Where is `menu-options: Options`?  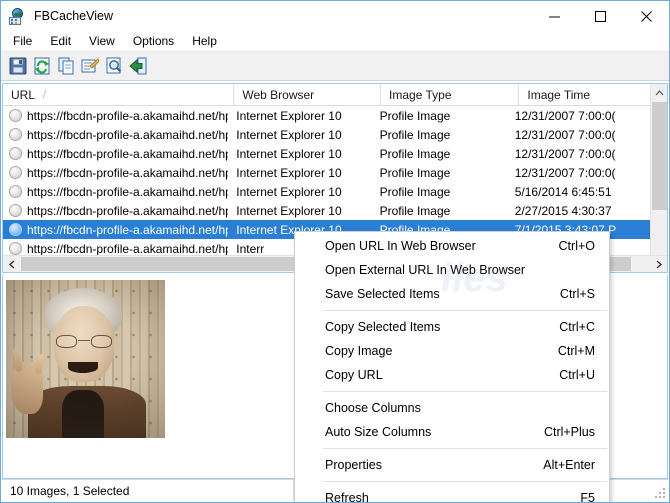 menu-options: Options is located at coordinates (153, 41).